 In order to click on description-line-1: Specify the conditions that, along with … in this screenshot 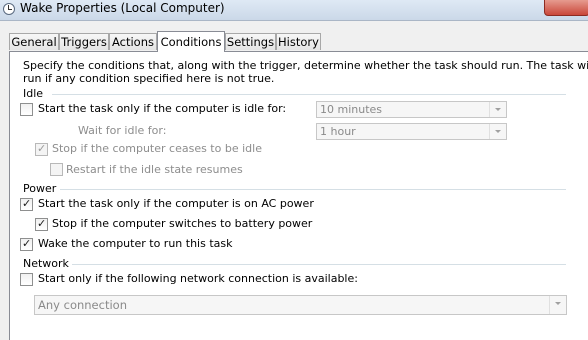, I will do `click(305, 65)`.